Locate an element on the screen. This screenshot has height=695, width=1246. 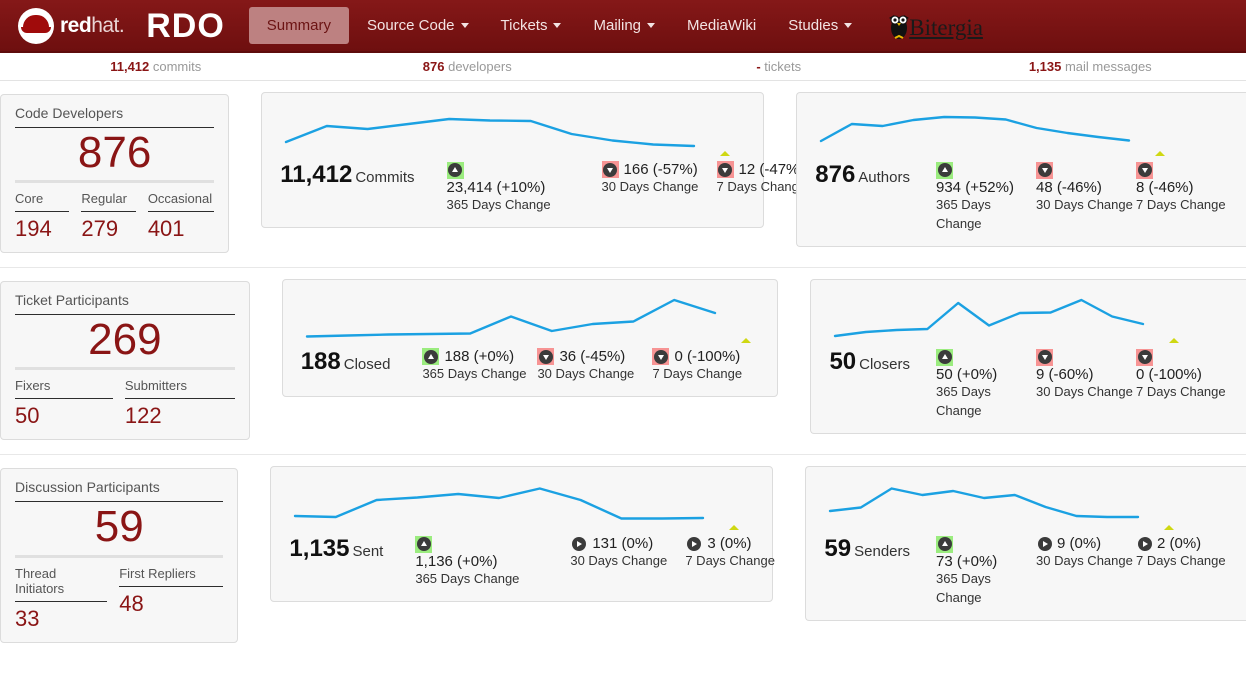
change-metric: 934 (+52%) 365 Days Change is located at coordinates (986, 197).